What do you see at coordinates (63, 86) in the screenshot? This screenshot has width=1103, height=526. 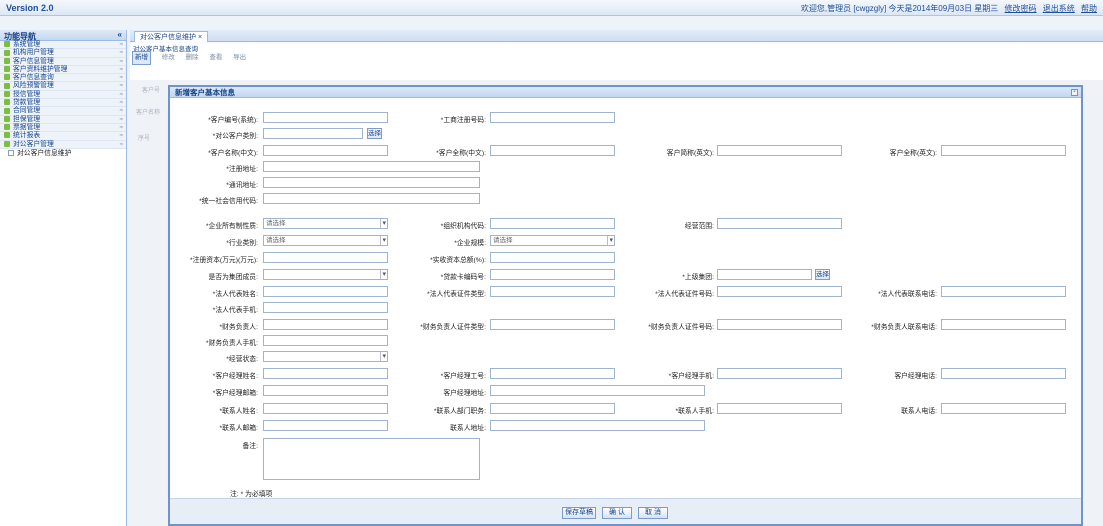 I see `sidebar-item-risk: 风险预警管理 ≈` at bounding box center [63, 86].